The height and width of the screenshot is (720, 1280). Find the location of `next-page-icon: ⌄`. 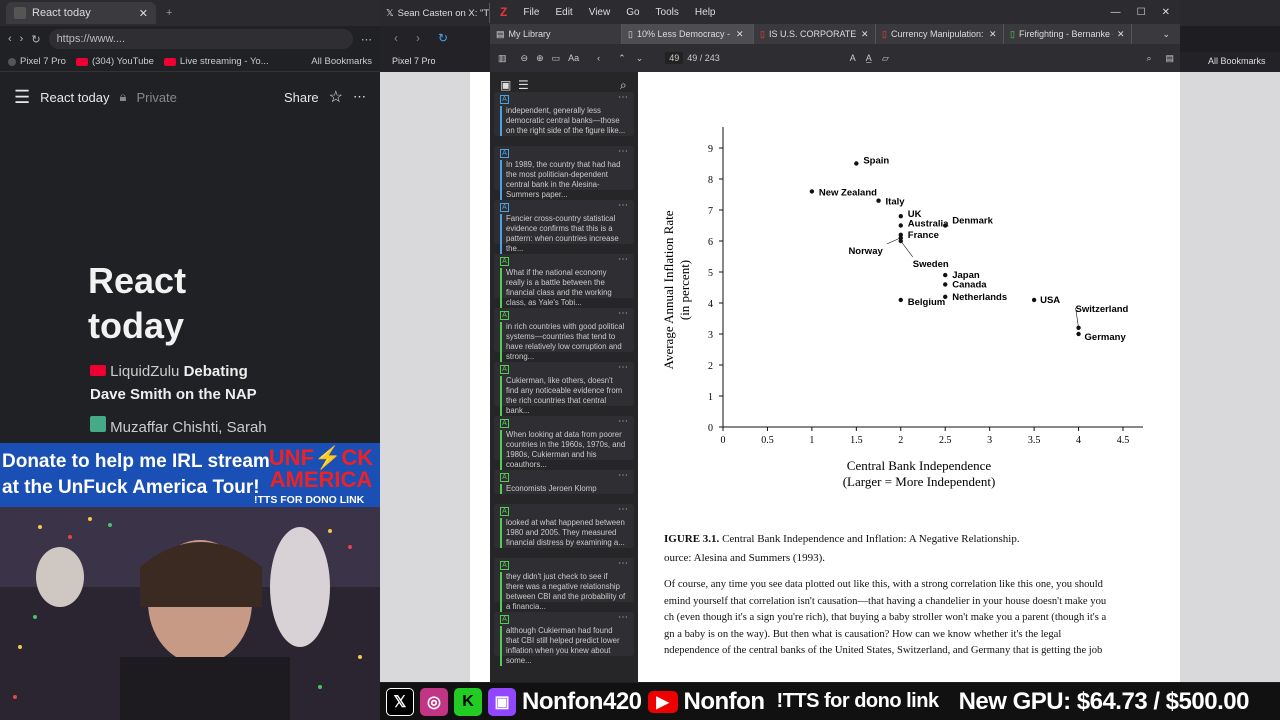

next-page-icon: ⌄ is located at coordinates (640, 58).